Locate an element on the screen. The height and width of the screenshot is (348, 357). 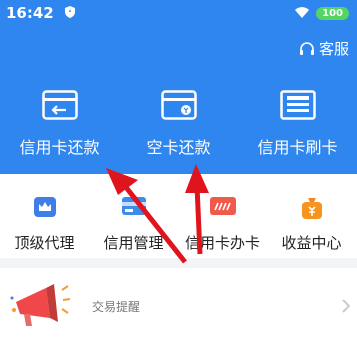
grid-item-label: 信用卡办卡 is located at coordinates (222, 243).